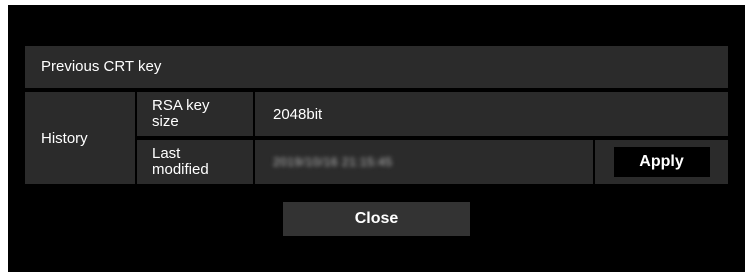 This screenshot has width=753, height=276. I want to click on last-modified-value: 2019/10/16 21:15:45, so click(424, 162).